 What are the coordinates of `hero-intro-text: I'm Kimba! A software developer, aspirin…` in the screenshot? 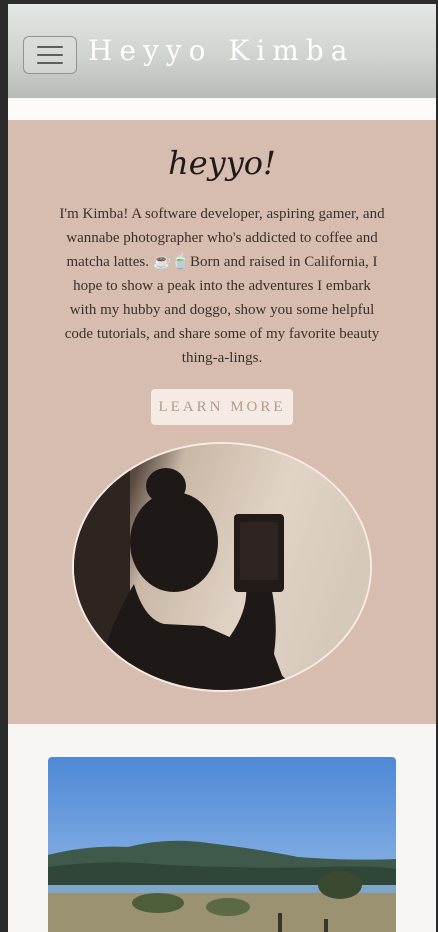 It's located at (222, 286).